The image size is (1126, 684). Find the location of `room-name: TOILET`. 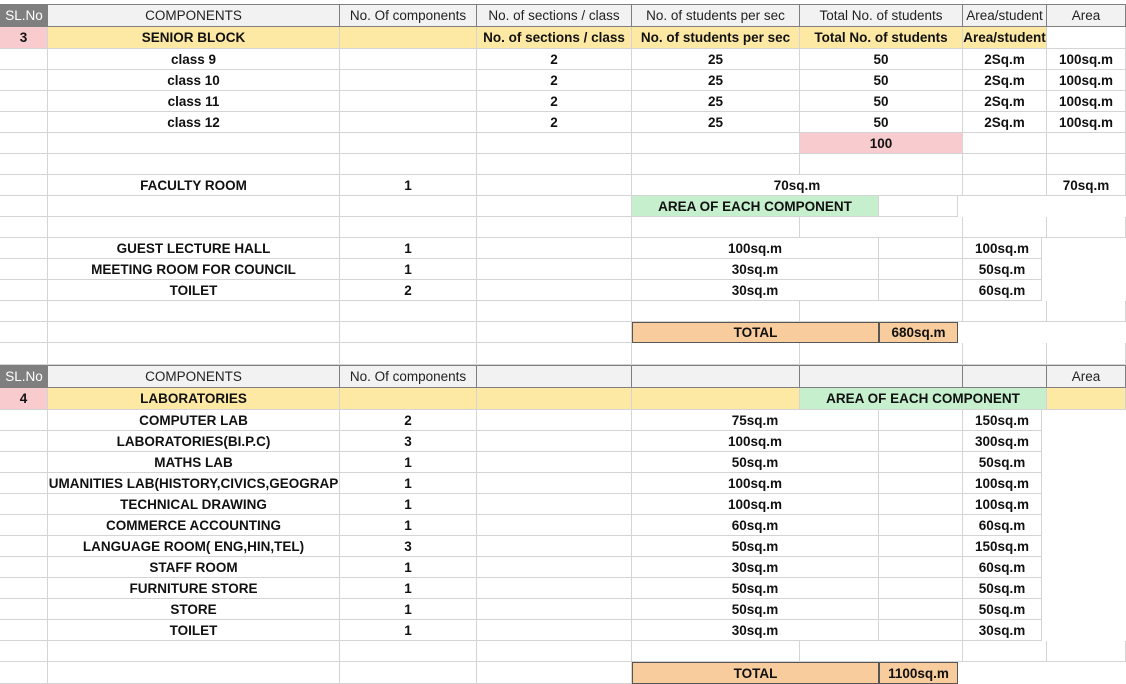

room-name: TOILET is located at coordinates (194, 290).